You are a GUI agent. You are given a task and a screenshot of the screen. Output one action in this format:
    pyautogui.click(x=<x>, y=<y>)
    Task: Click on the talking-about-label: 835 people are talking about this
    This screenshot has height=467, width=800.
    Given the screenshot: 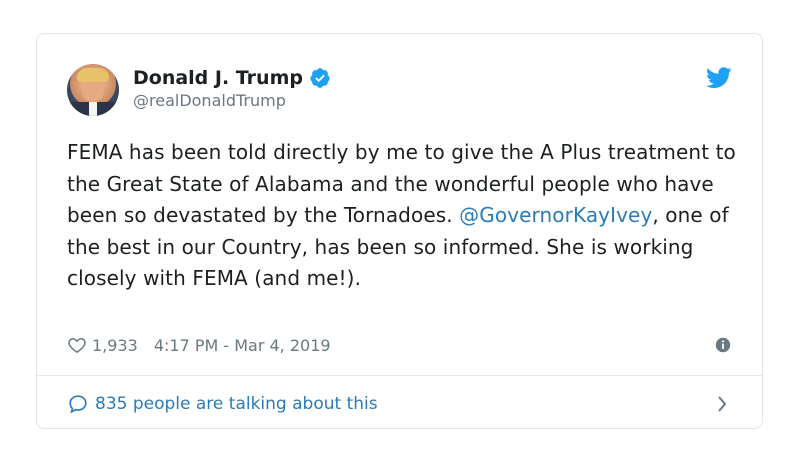 What is the action you would take?
    pyautogui.click(x=236, y=404)
    